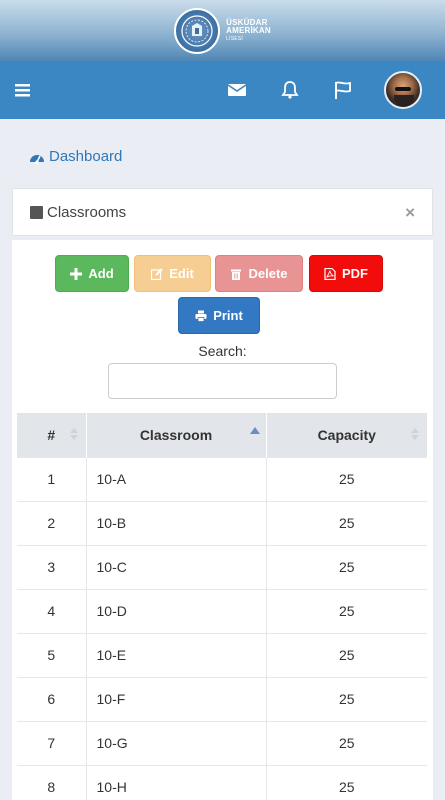  What do you see at coordinates (176, 782) in the screenshot?
I see `row-classroom: 10-H` at bounding box center [176, 782].